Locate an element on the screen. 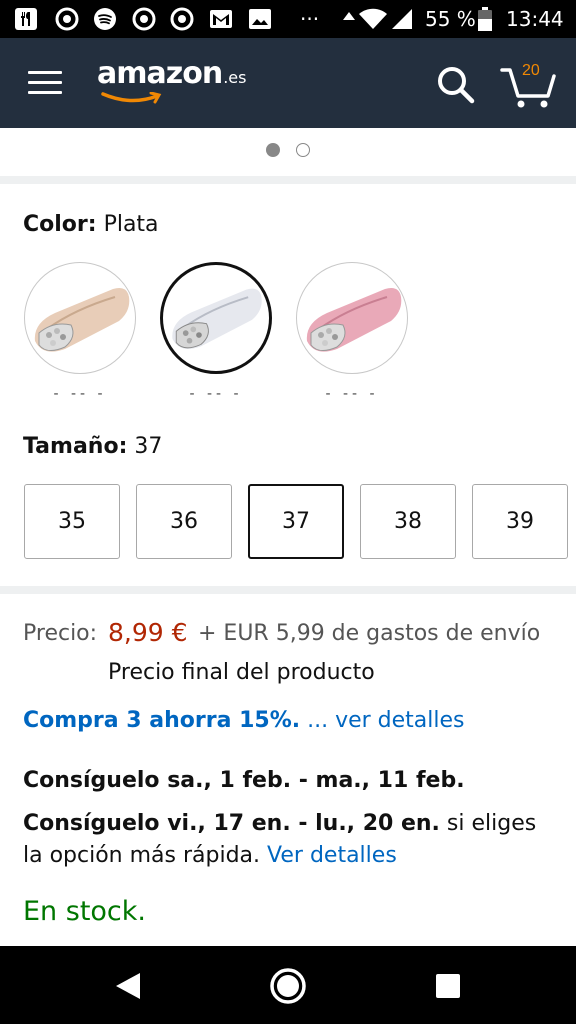  app-header: amazon.es 20 is located at coordinates (288, 83).